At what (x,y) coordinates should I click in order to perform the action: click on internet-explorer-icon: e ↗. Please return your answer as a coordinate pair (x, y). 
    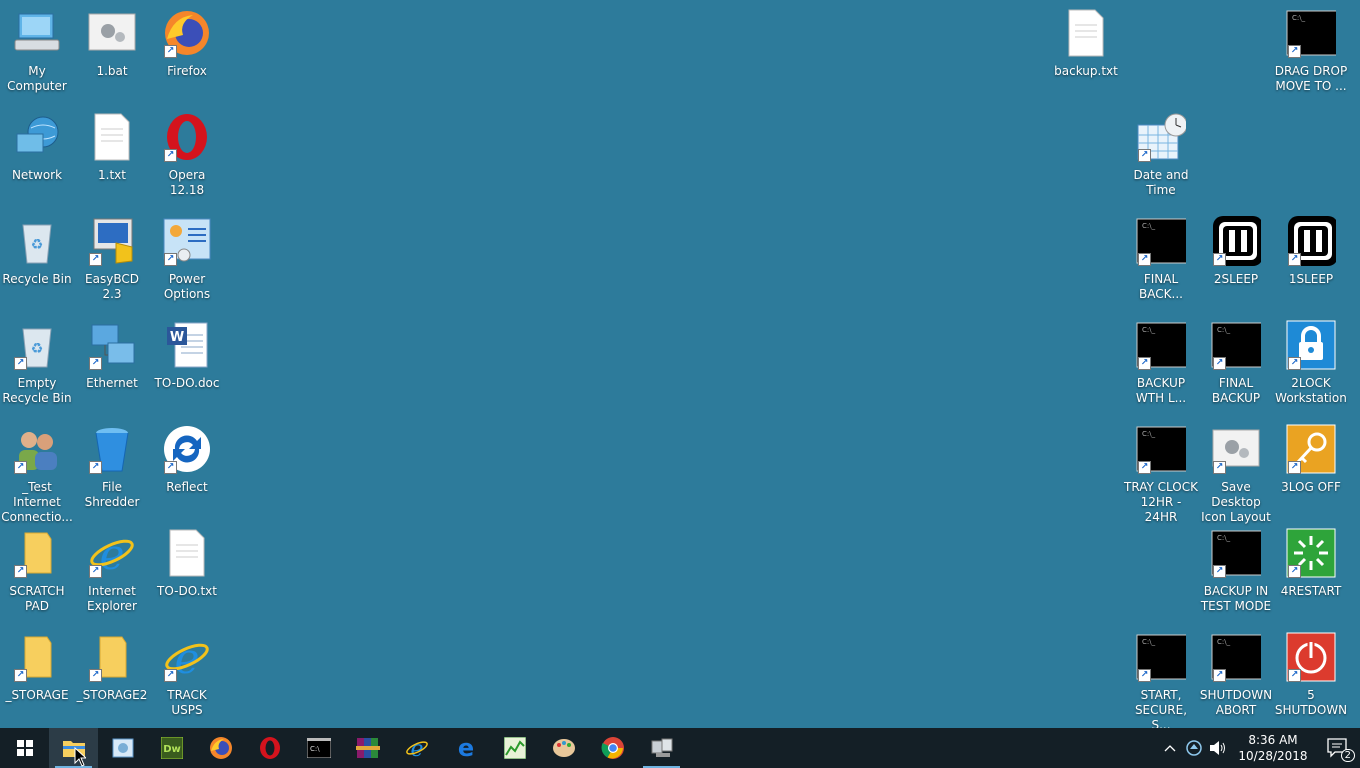
    Looking at the image, I should click on (187, 657).